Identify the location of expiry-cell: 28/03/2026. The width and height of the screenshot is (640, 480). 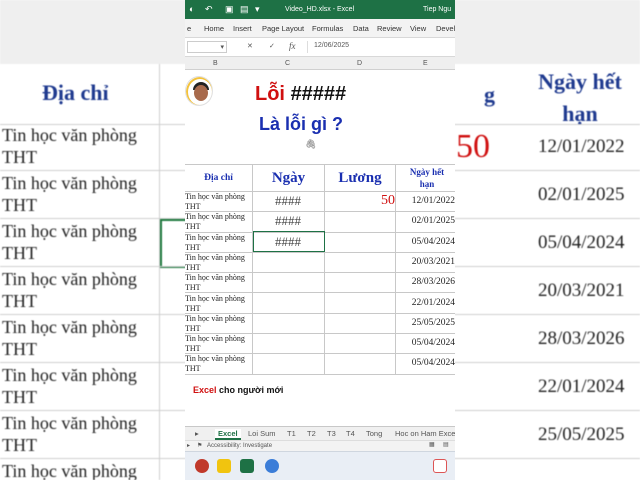
(426, 282).